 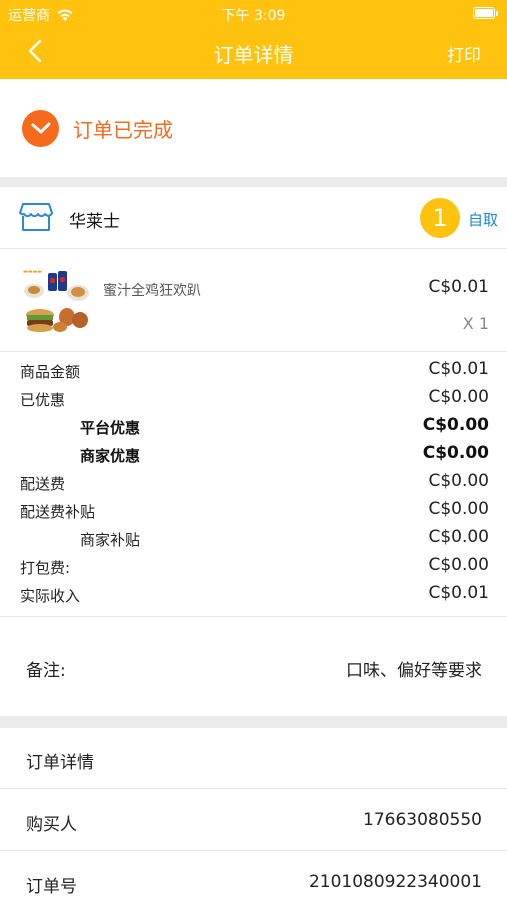 I want to click on navigation-bar: 订单详情 打印, so click(x=253, y=52).